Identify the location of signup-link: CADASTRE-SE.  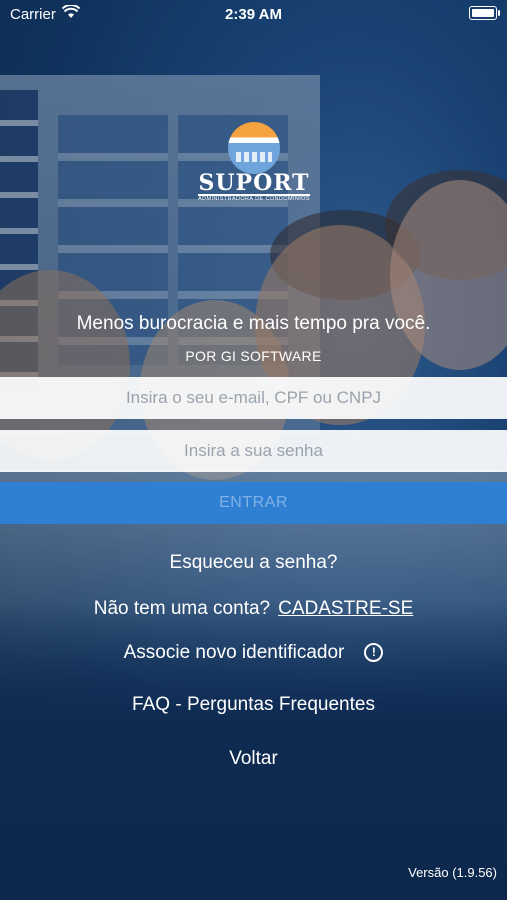
(345, 608).